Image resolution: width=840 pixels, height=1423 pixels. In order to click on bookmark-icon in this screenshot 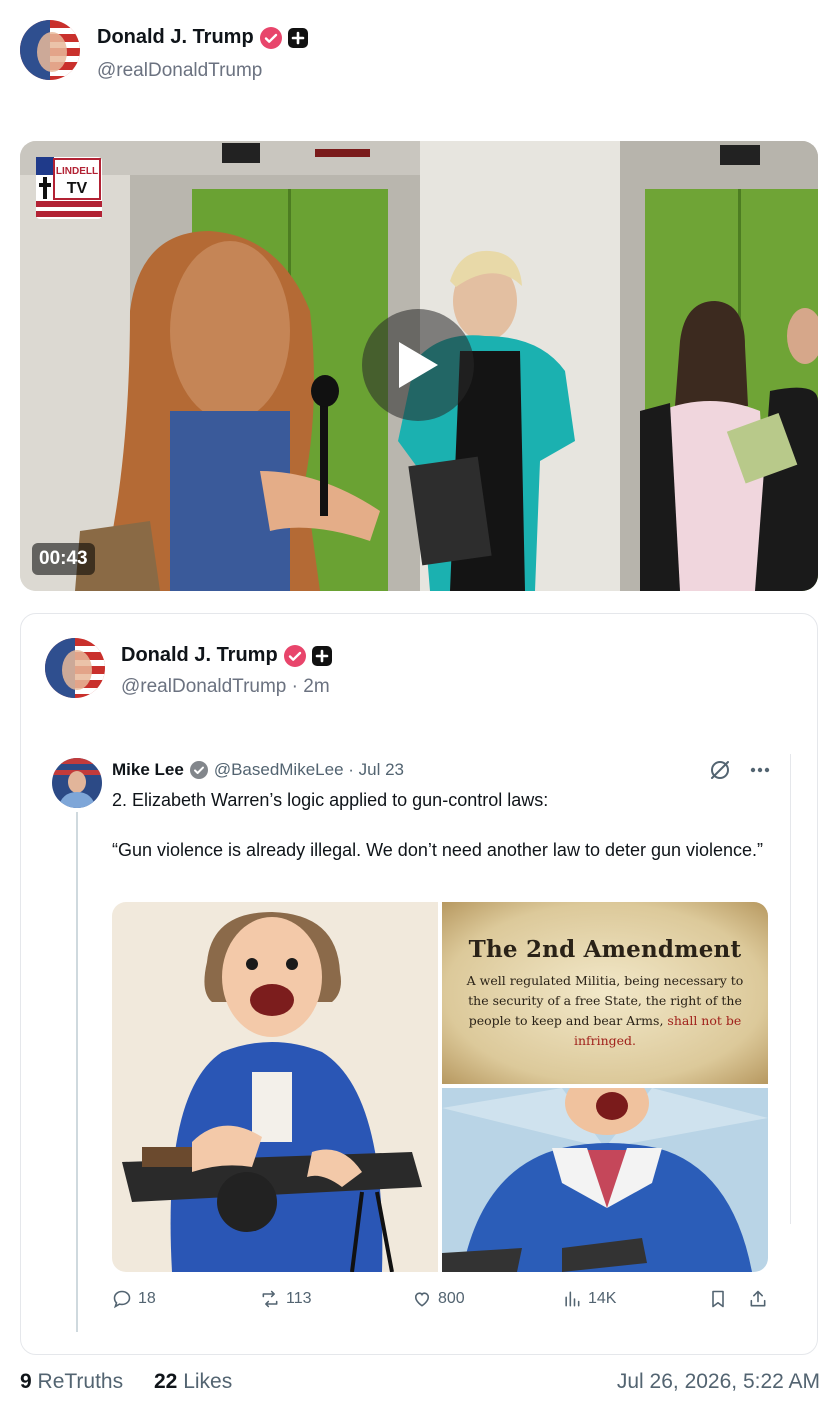, I will do `click(718, 1299)`.